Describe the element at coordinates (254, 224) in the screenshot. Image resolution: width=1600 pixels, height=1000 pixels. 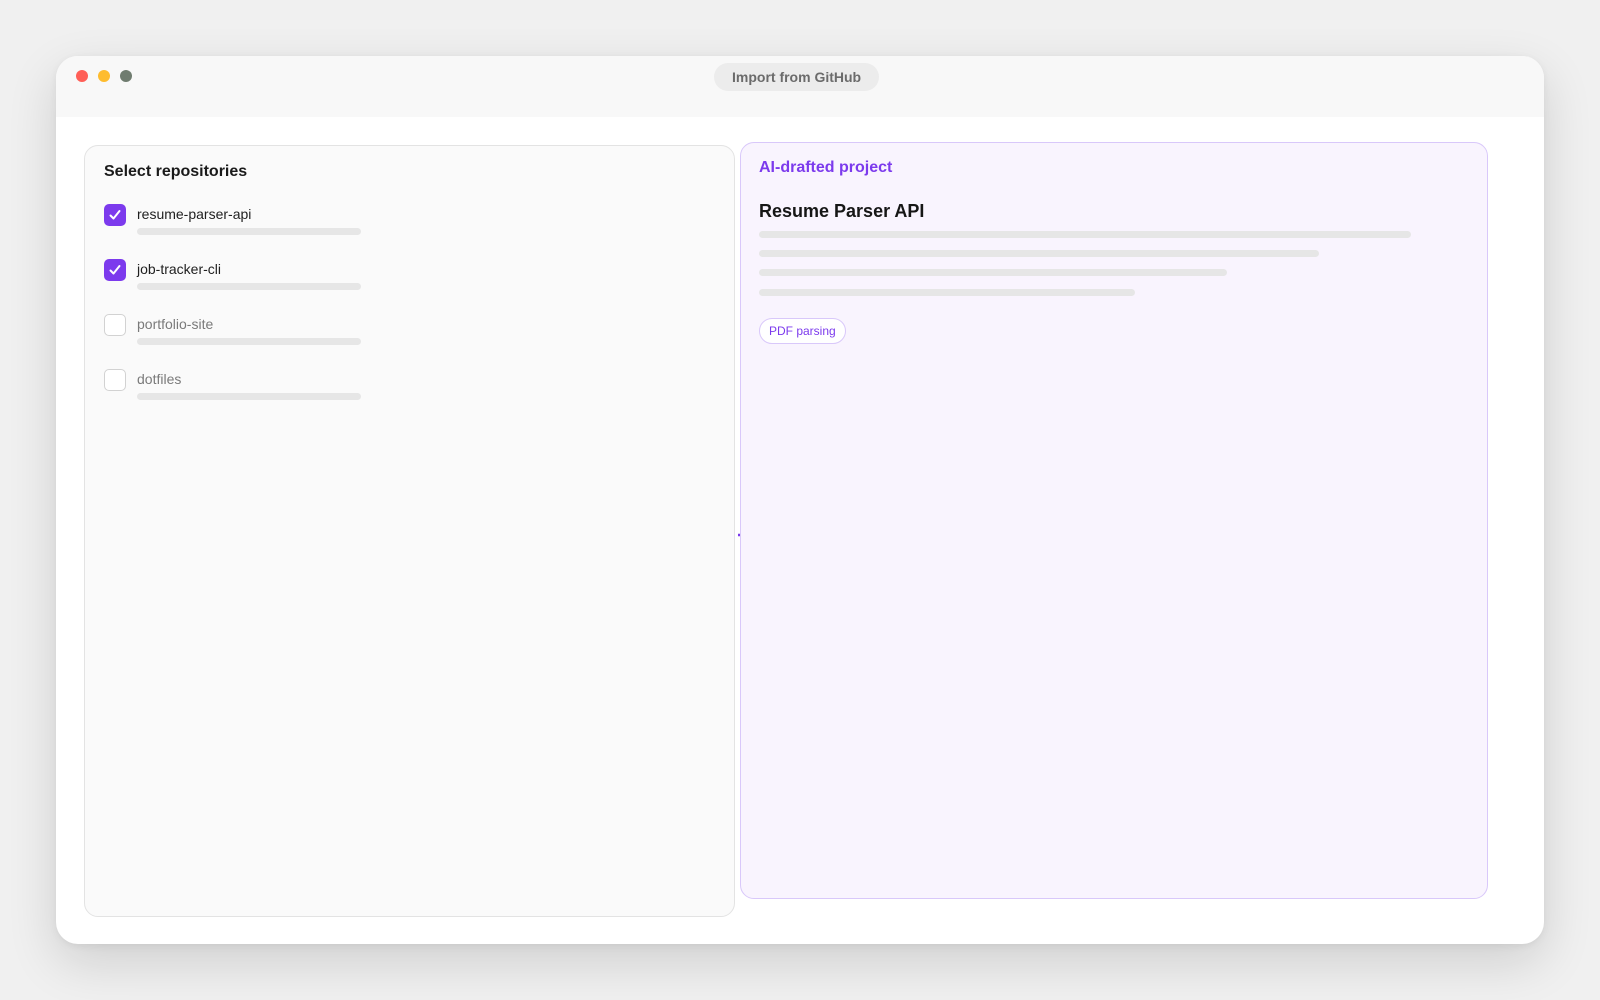
I see `repo-item-resume-parser-api: resume-parser-api` at that location.